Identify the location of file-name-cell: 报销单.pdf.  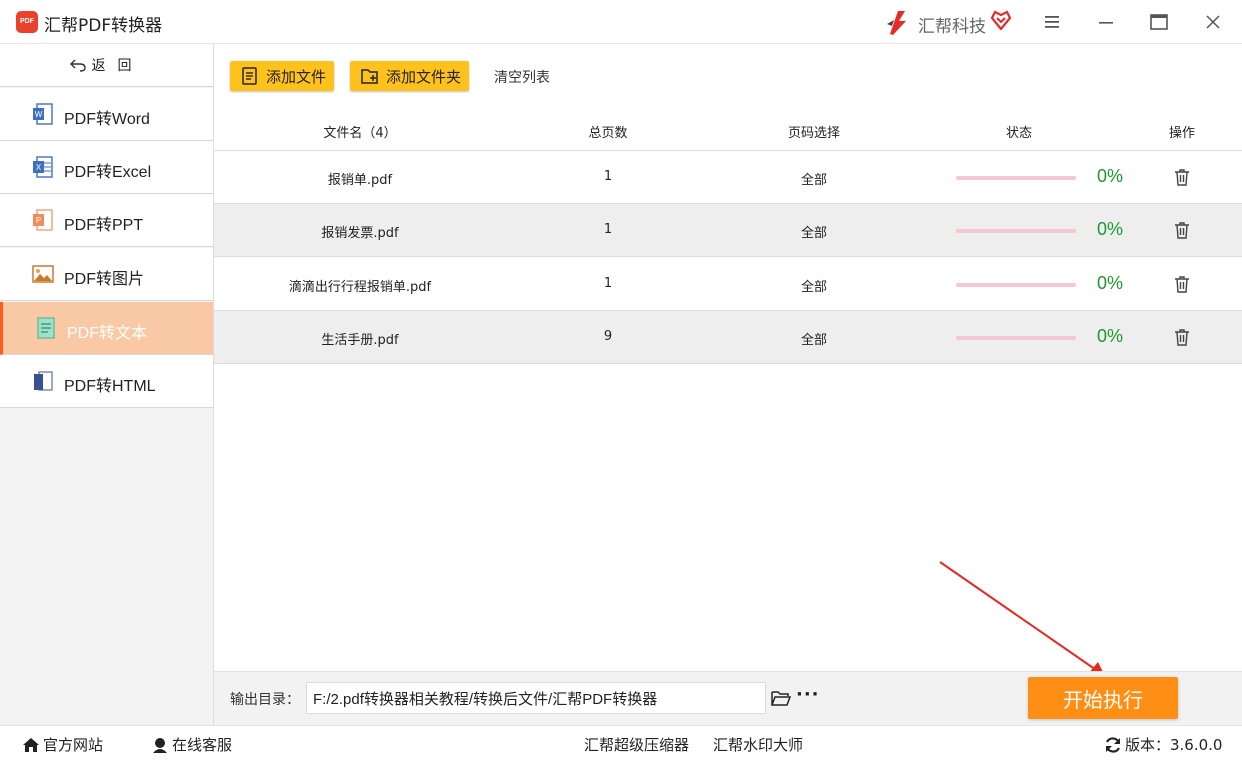
(360, 180).